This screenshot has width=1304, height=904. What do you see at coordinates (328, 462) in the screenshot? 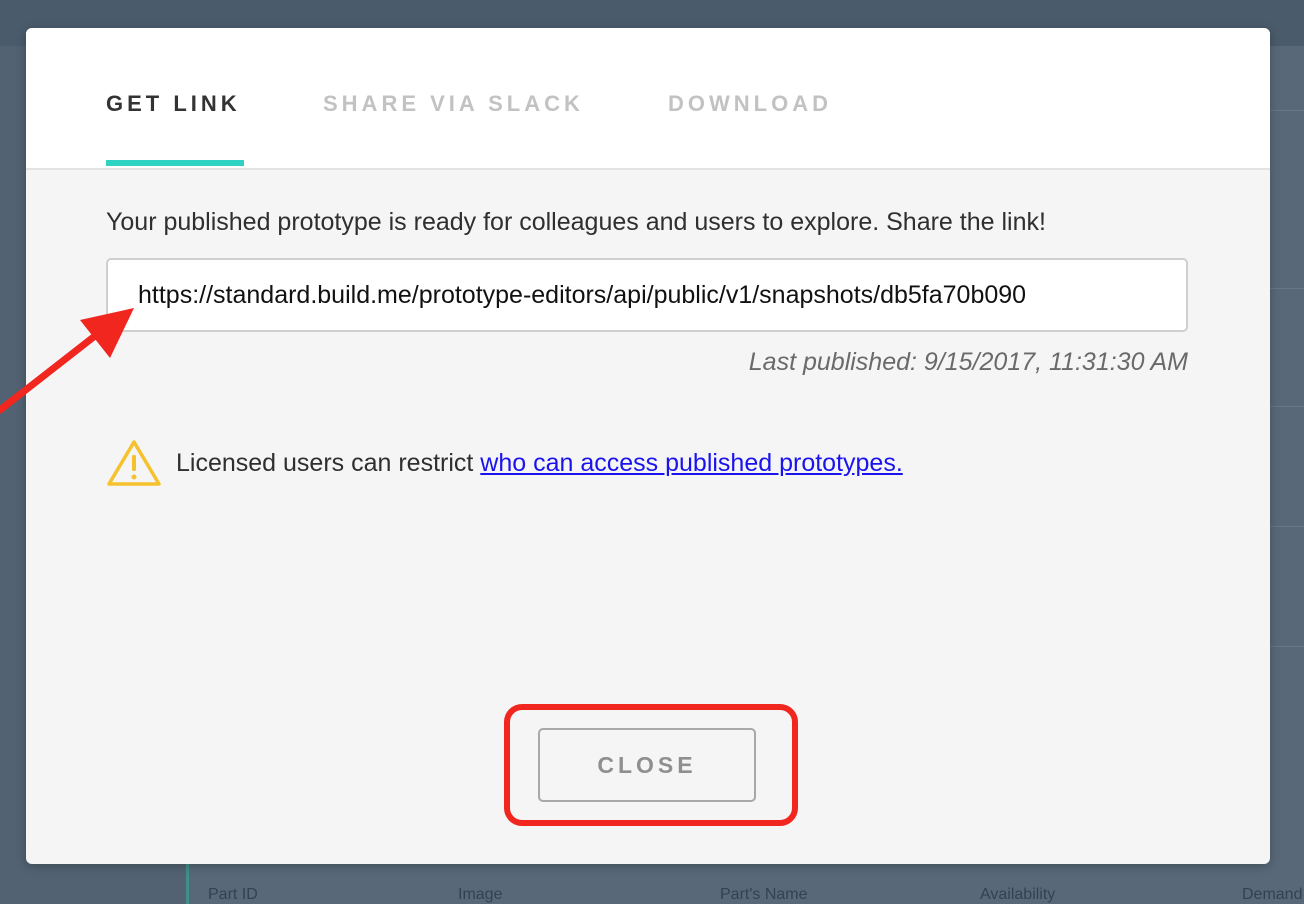
I see `license-warning-label: Licensed users can restrict` at bounding box center [328, 462].